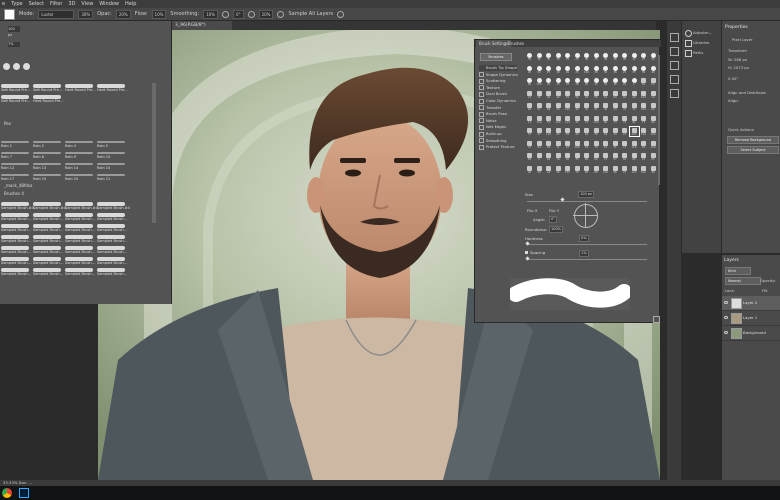 The width and height of the screenshot is (780, 500). What do you see at coordinates (77, 186) in the screenshot?
I see `brush-group-header: _mack_48fdsa` at bounding box center [77, 186].